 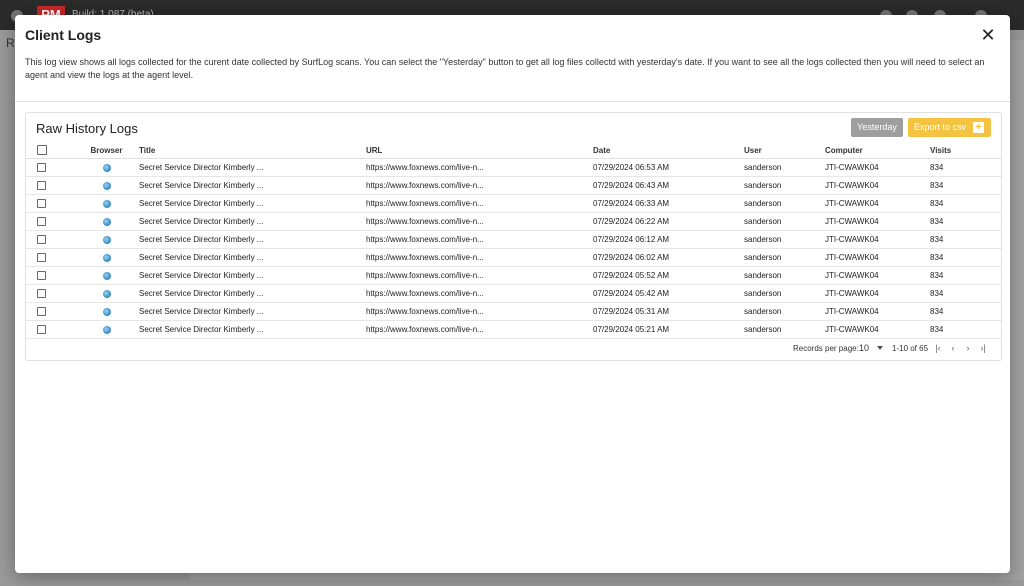 I want to click on records-per-page-select: 10, so click(x=864, y=348).